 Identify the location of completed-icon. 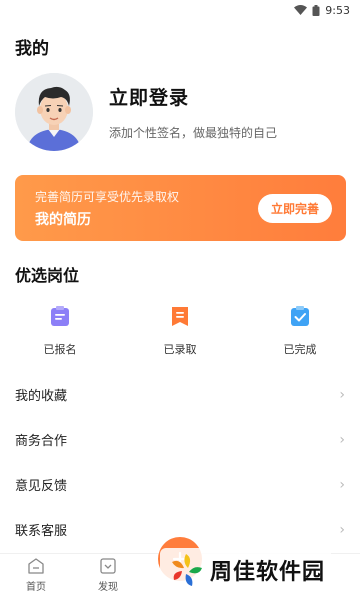
(300, 316).